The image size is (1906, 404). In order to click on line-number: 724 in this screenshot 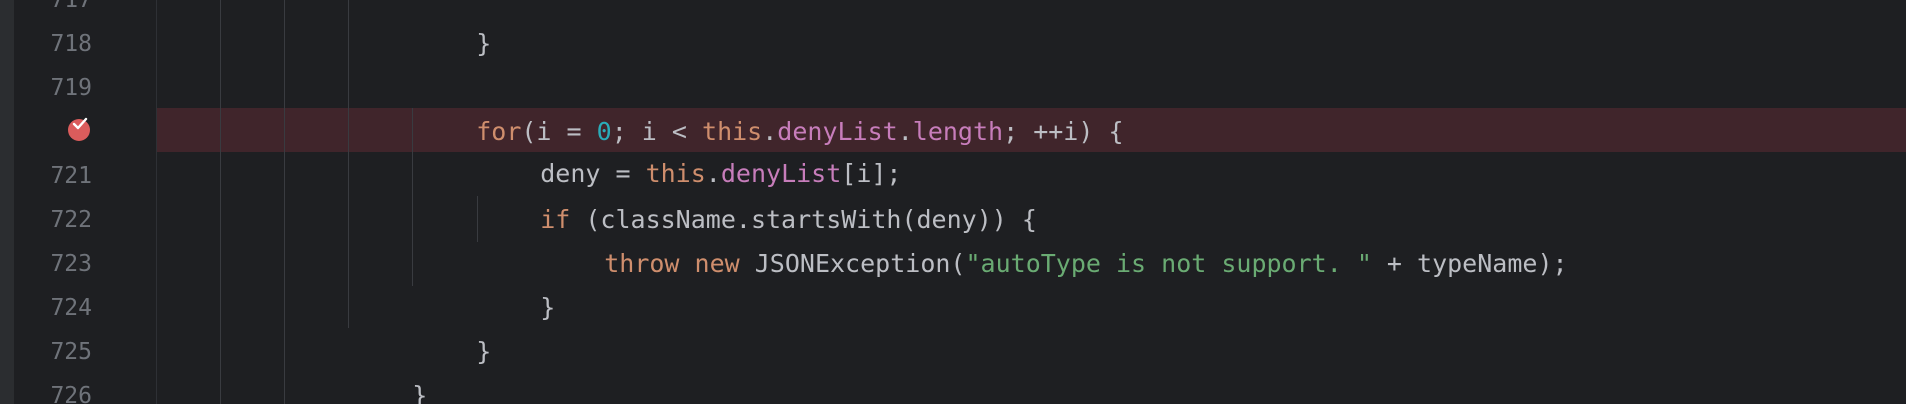, I will do `click(71, 308)`.